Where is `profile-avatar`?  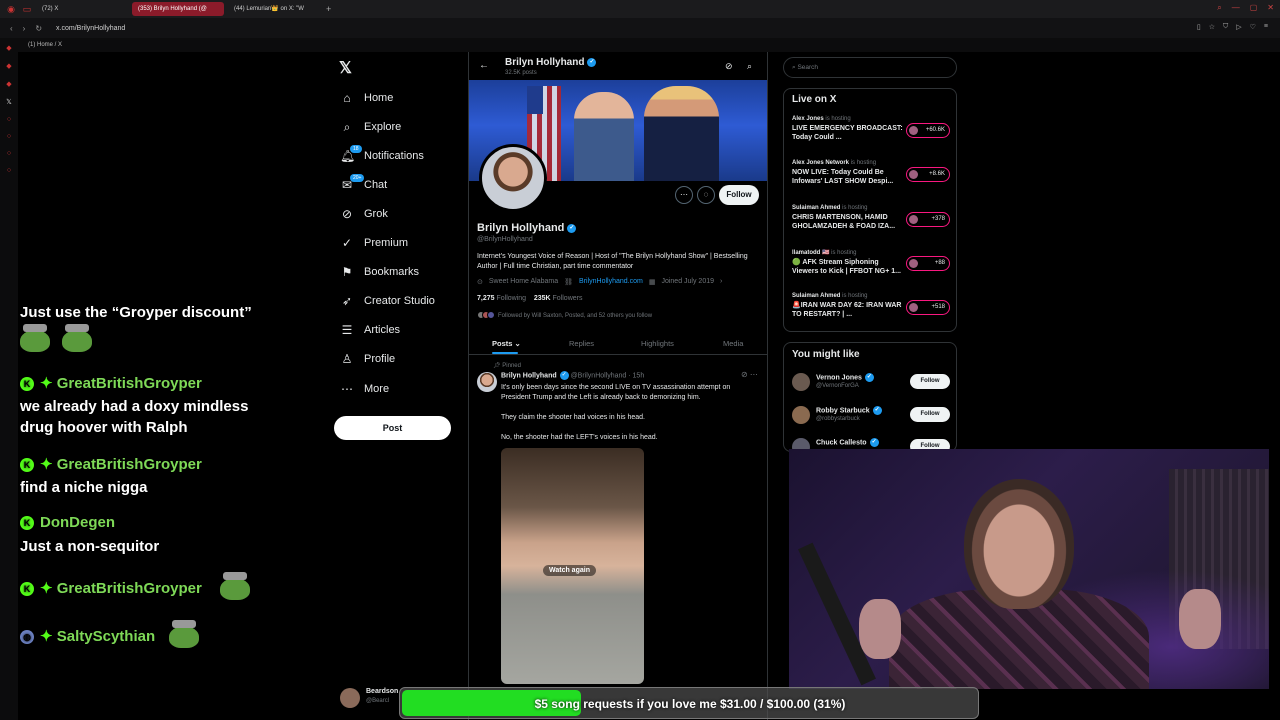 profile-avatar is located at coordinates (513, 178).